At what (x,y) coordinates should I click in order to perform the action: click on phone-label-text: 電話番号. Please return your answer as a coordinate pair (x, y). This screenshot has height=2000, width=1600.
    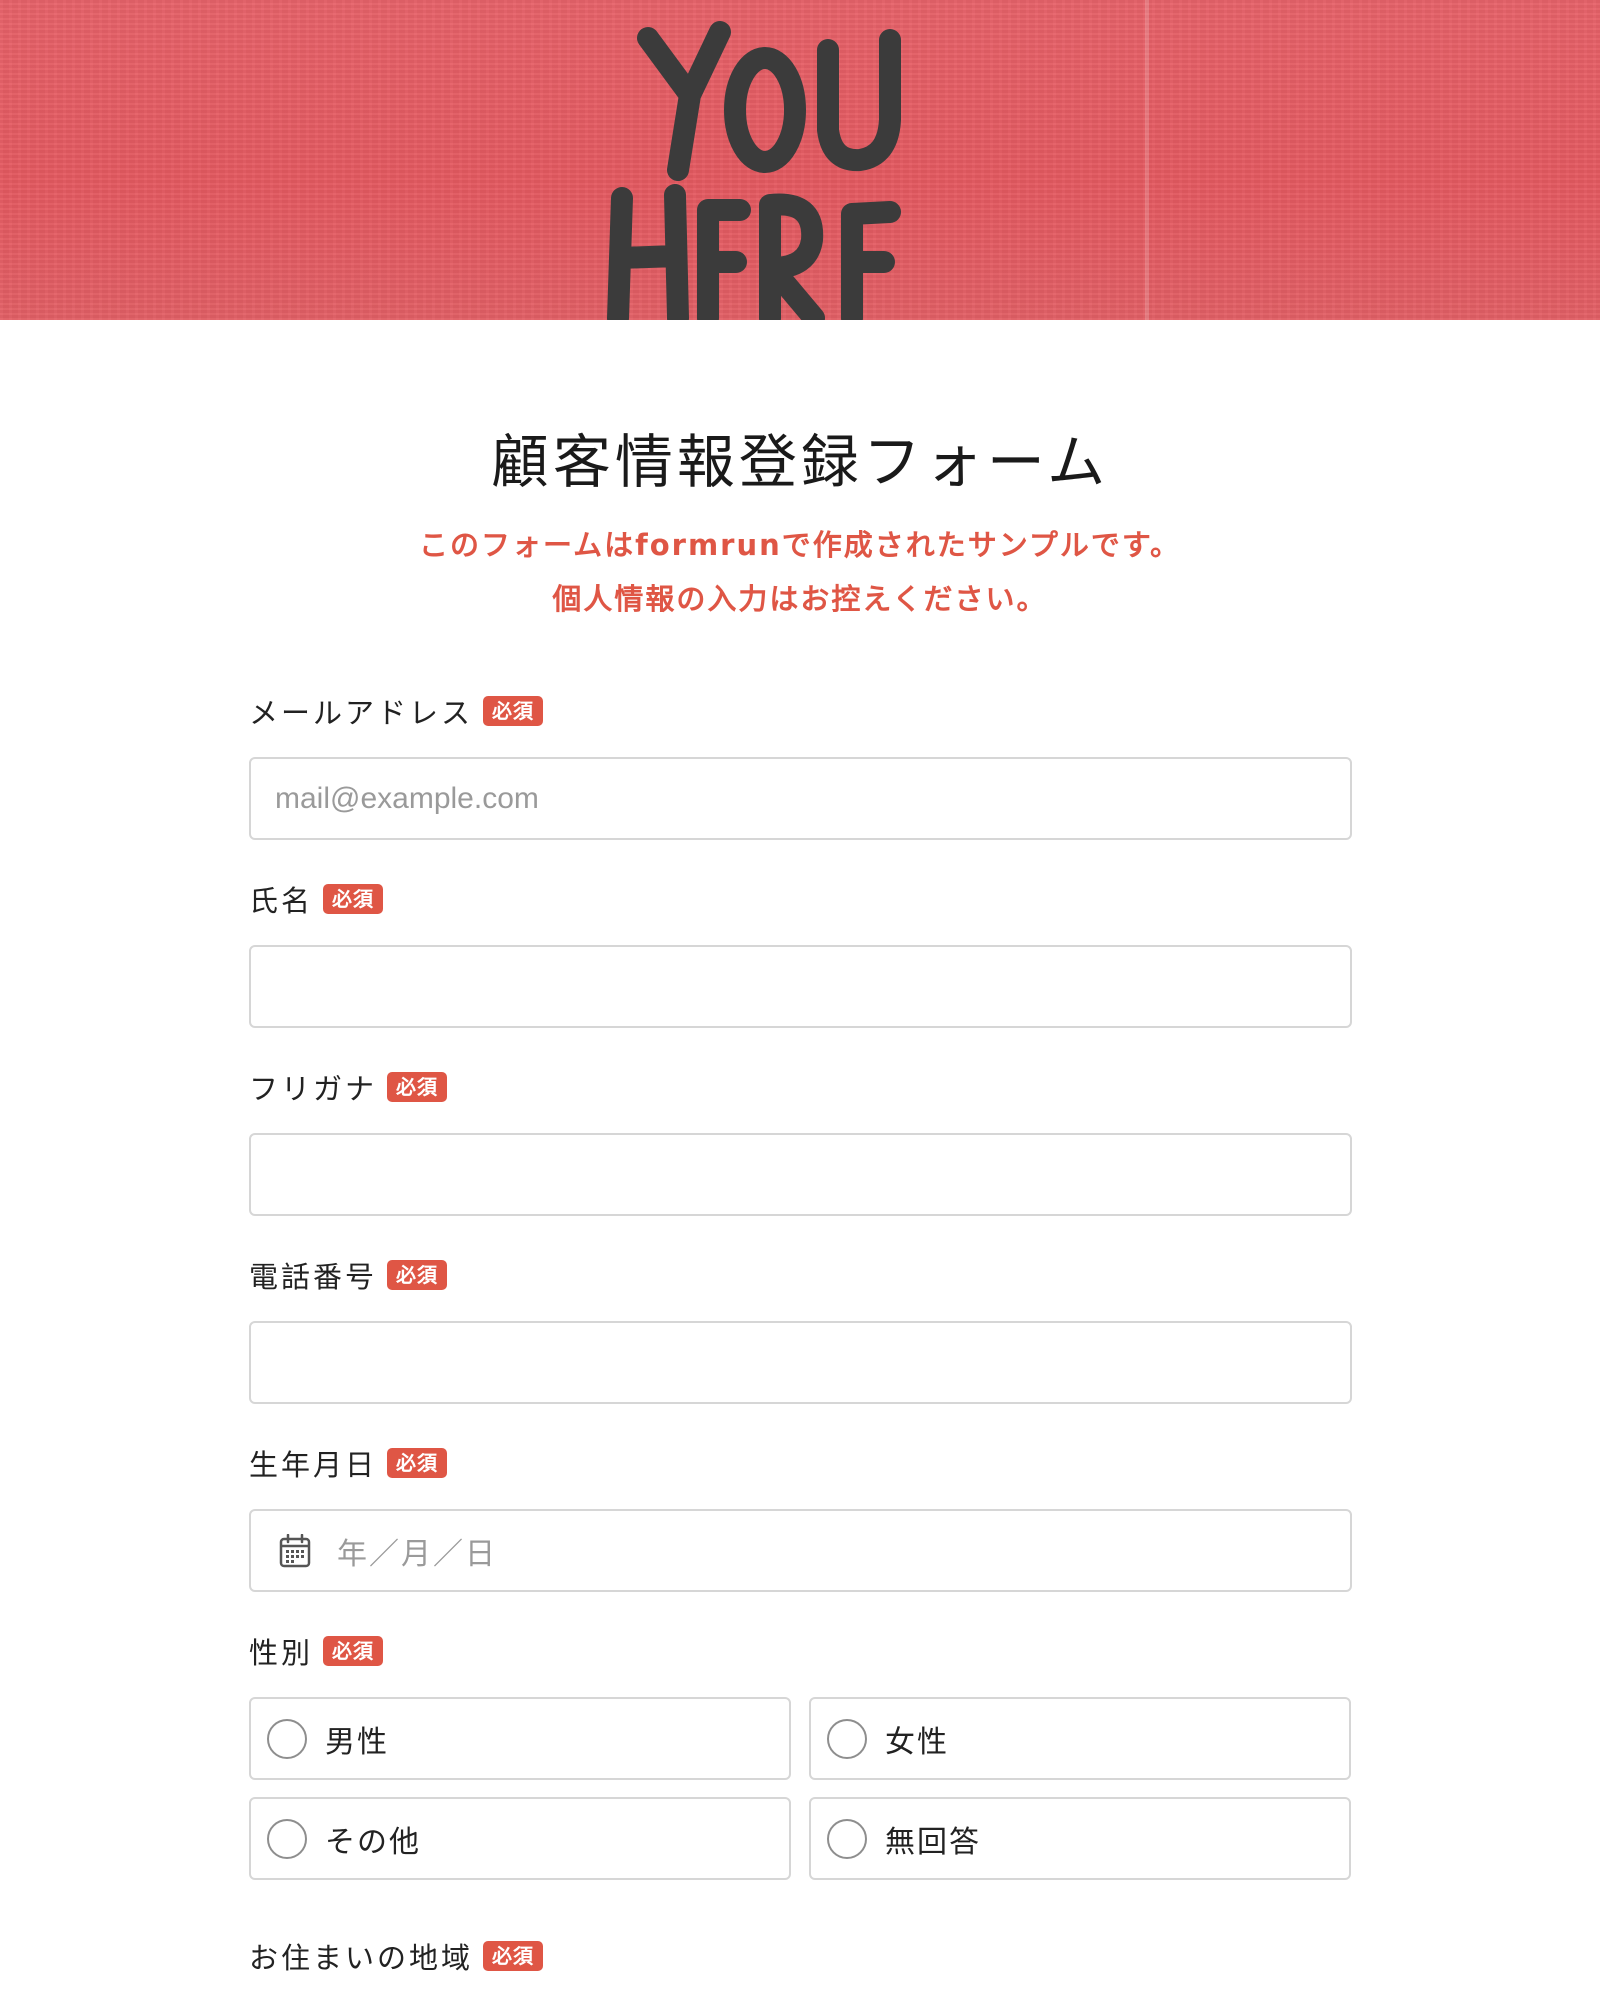
    Looking at the image, I should click on (313, 1277).